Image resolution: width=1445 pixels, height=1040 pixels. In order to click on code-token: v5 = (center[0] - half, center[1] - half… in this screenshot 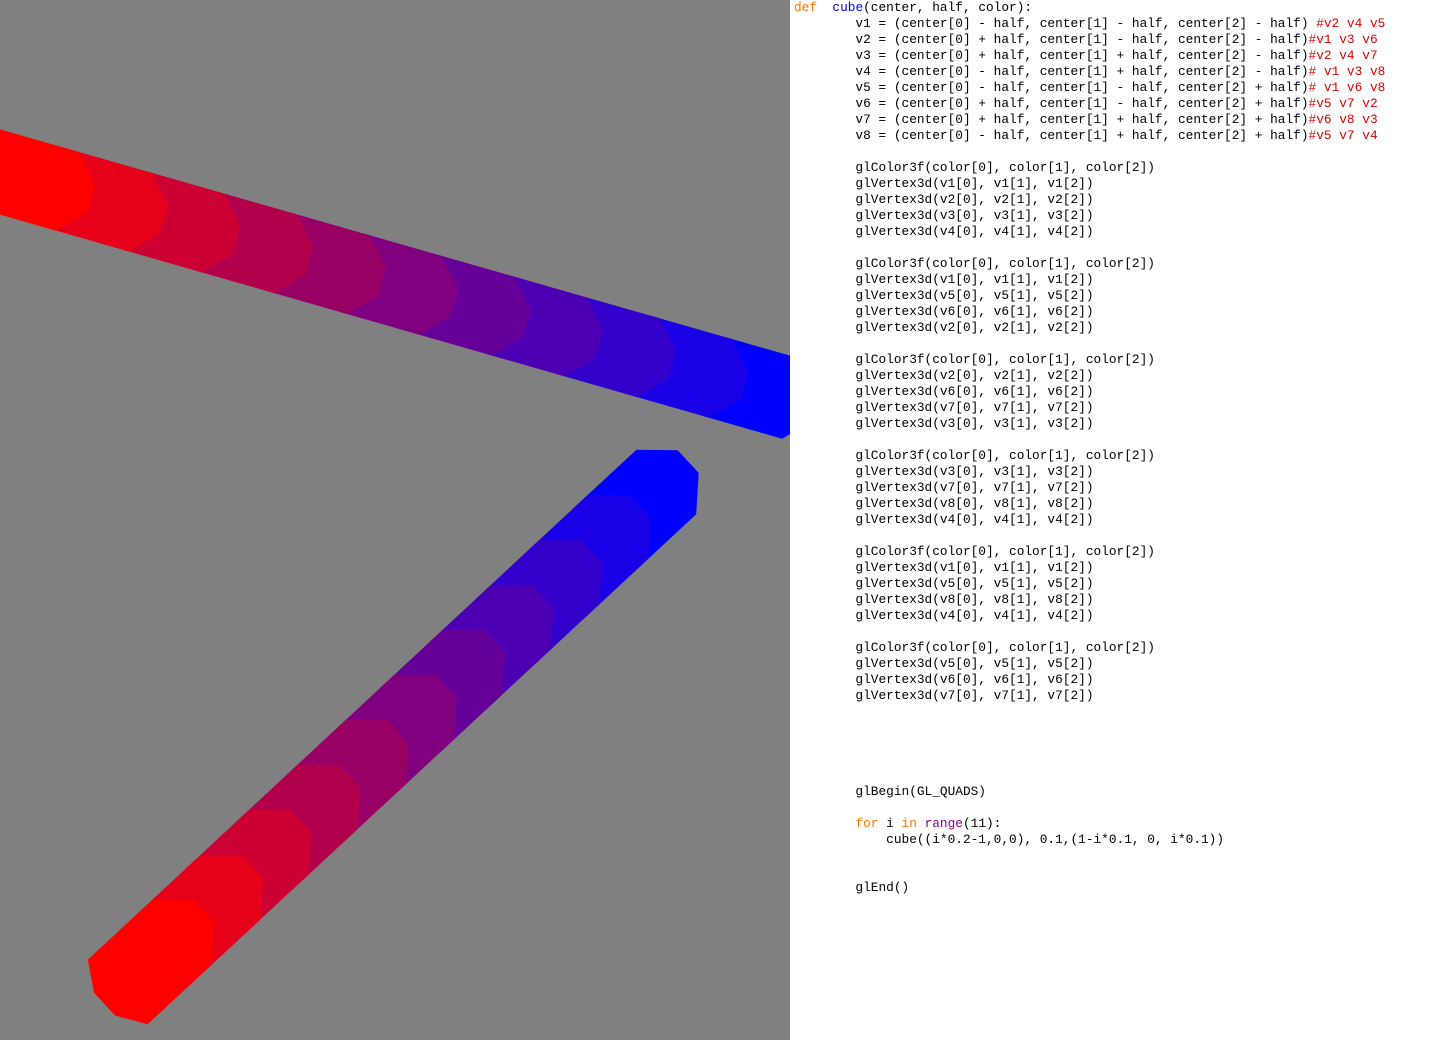, I will do `click(1051, 87)`.